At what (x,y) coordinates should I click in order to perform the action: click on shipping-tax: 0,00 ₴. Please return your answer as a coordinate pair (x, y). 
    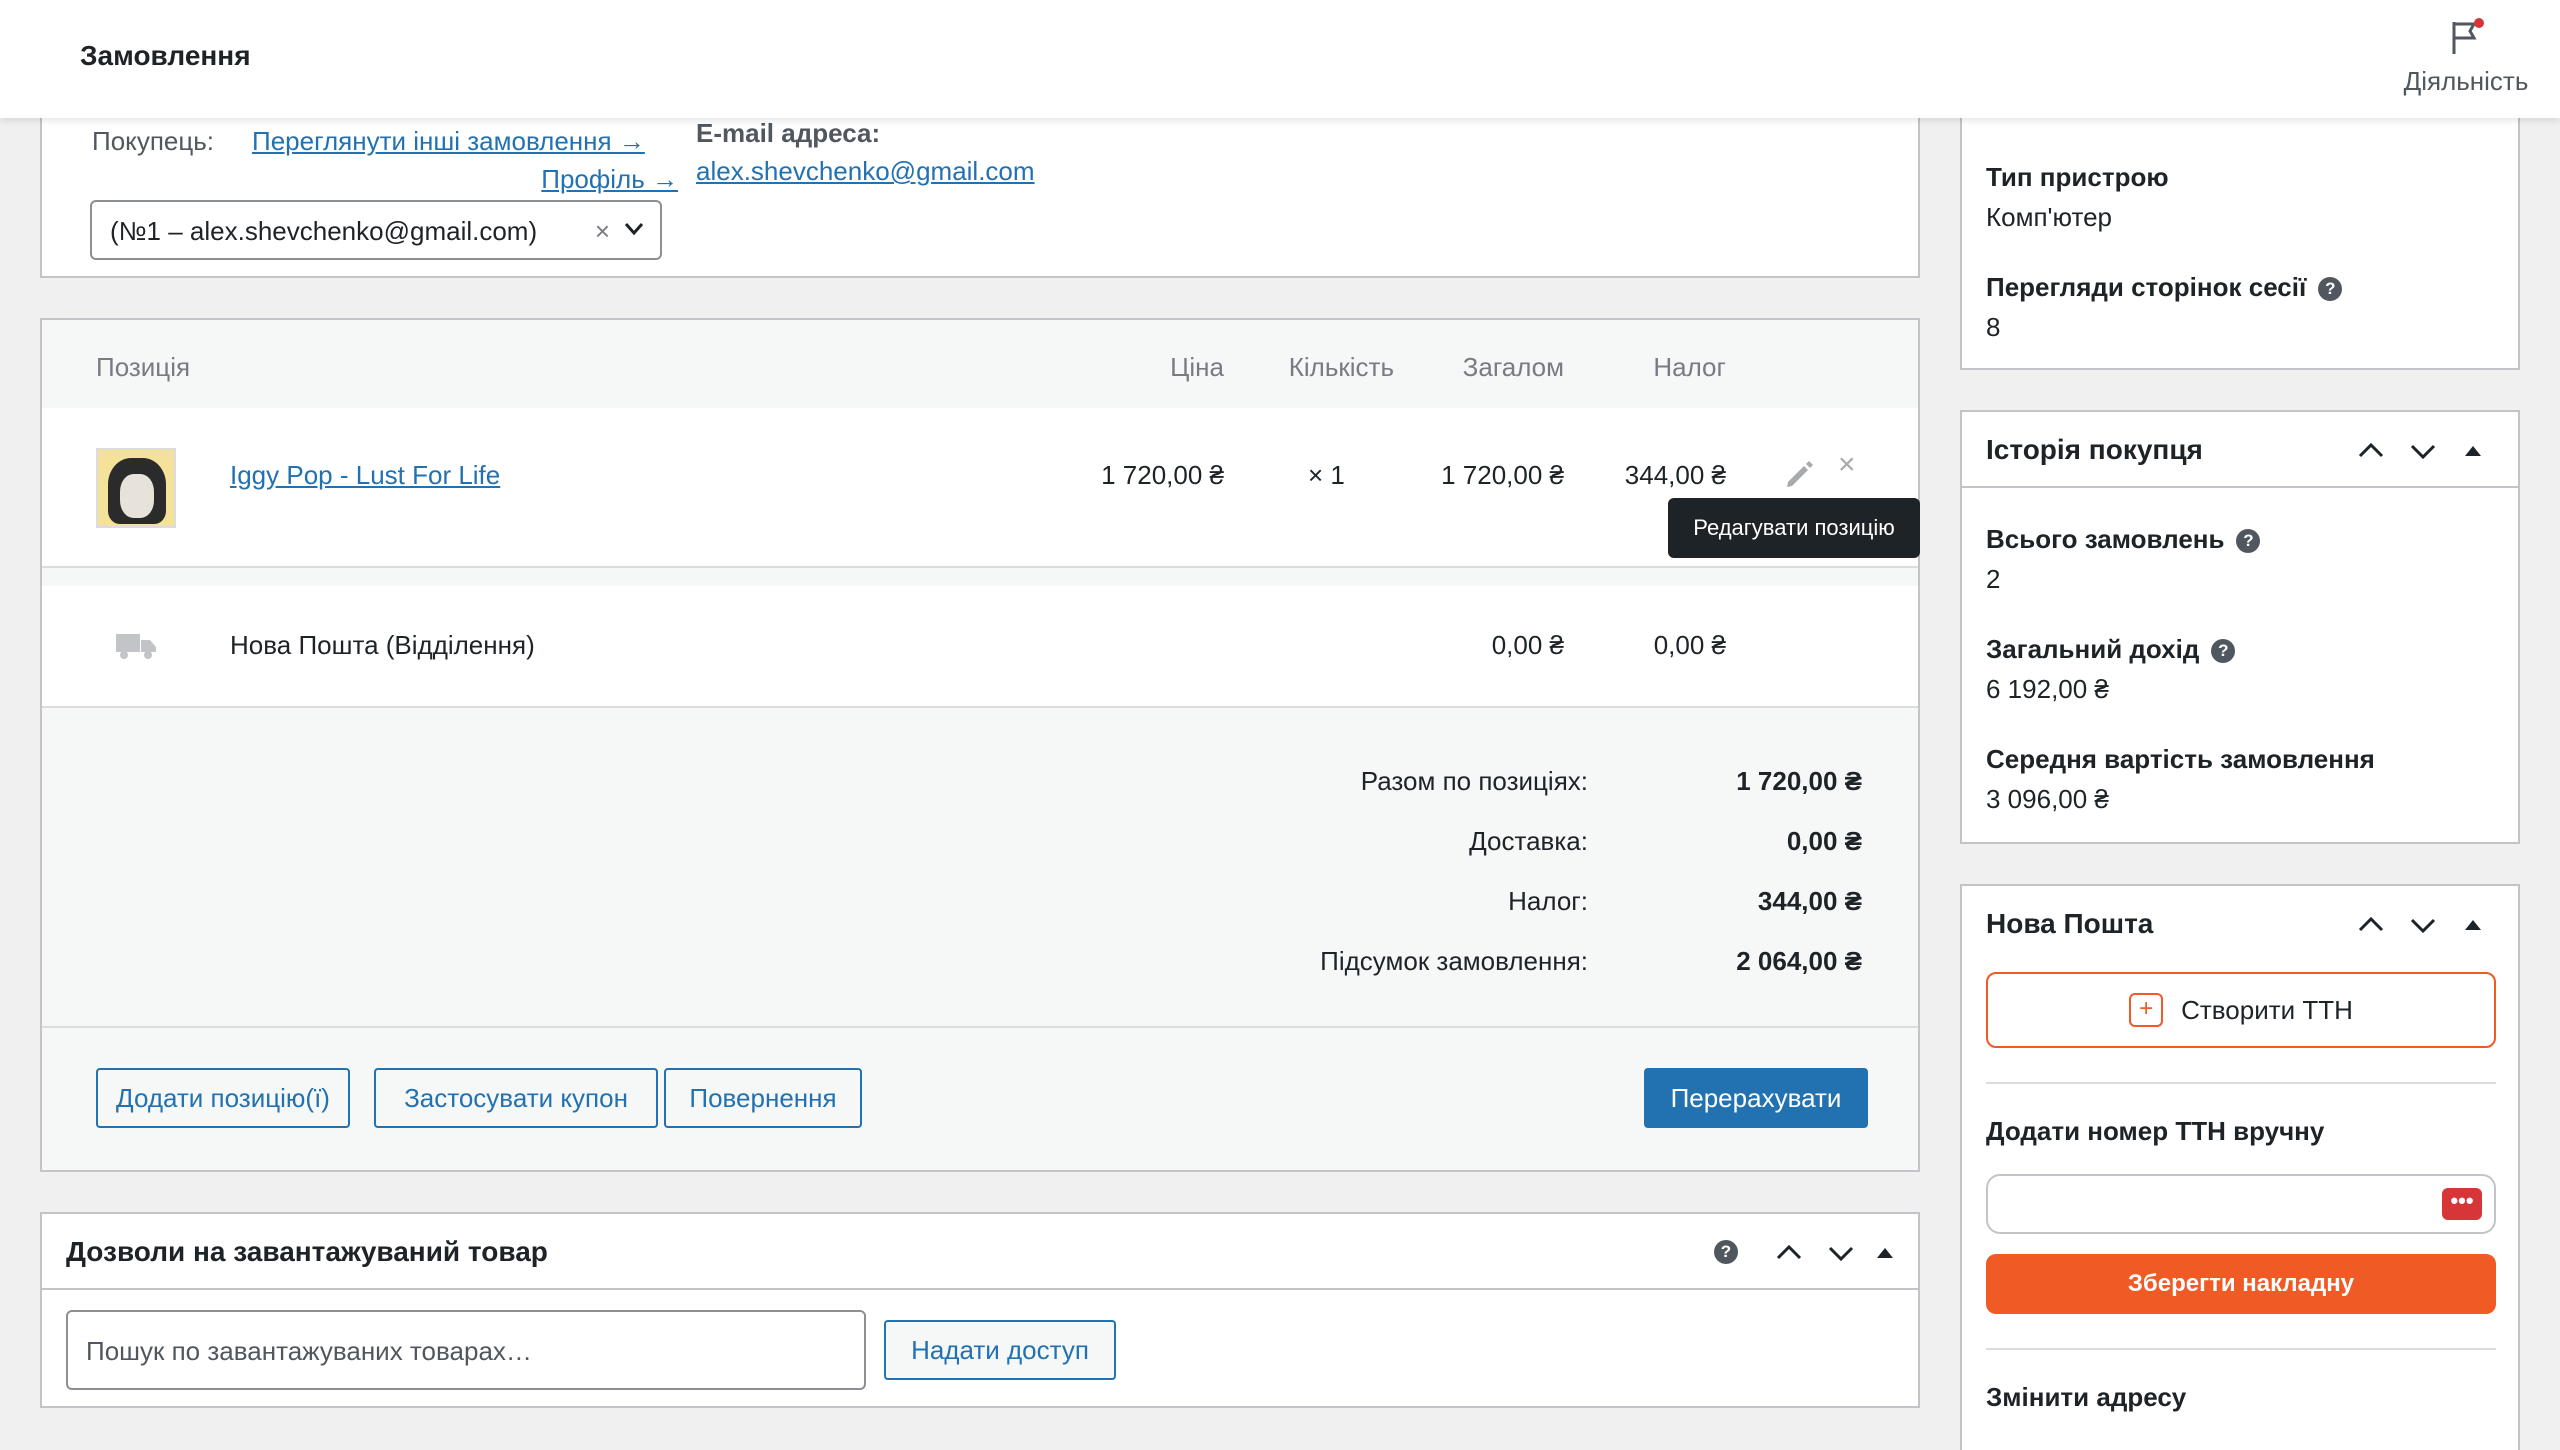
    Looking at the image, I should click on (1689, 645).